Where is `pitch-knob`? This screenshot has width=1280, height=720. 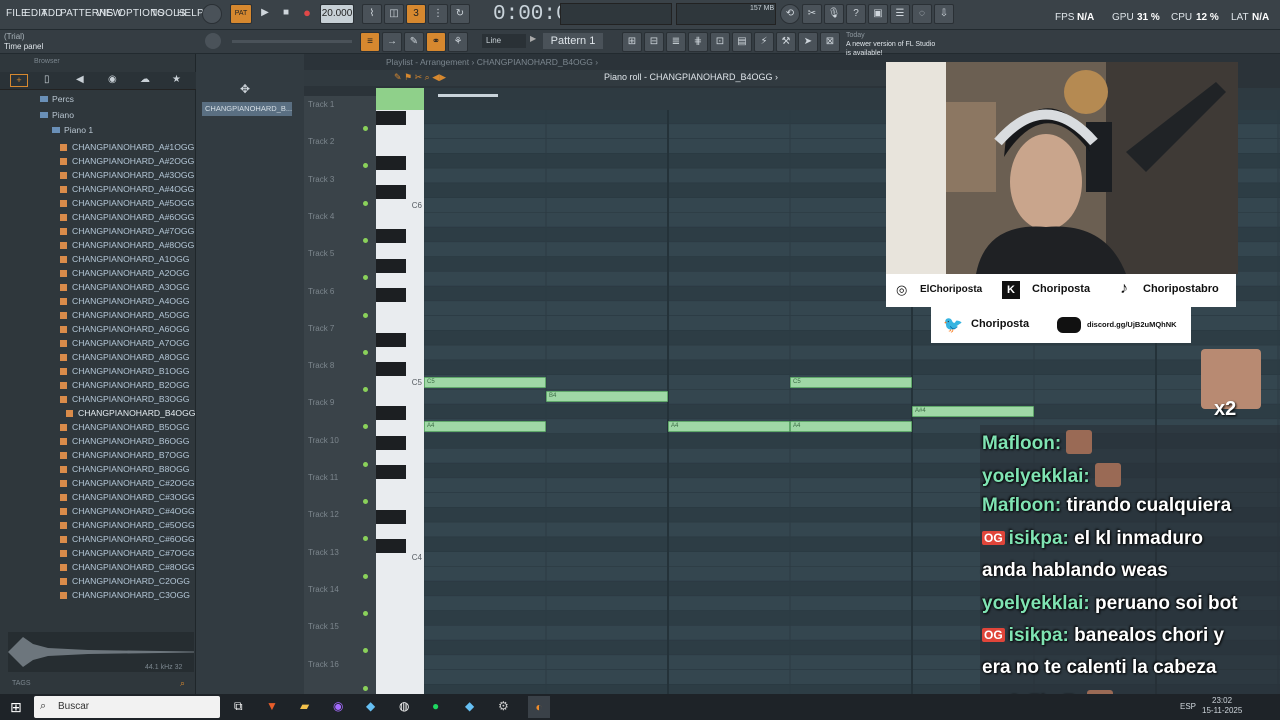 pitch-knob is located at coordinates (213, 41).